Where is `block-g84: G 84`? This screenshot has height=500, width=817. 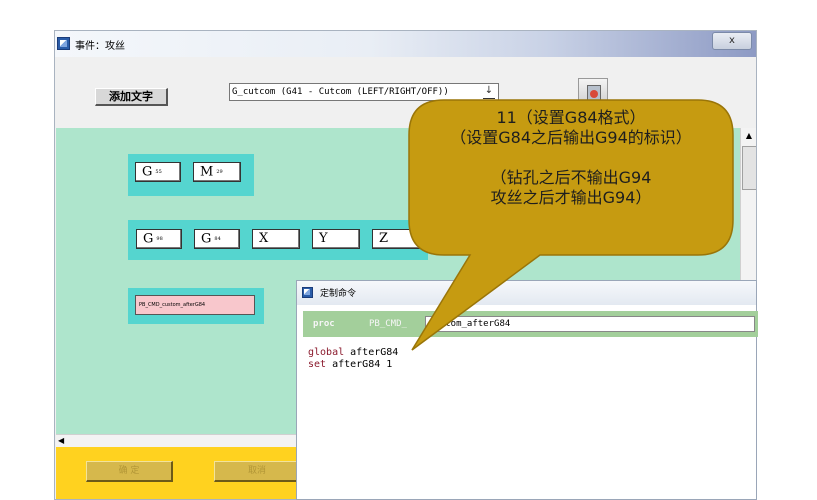
block-g84: G 84 is located at coordinates (217, 239).